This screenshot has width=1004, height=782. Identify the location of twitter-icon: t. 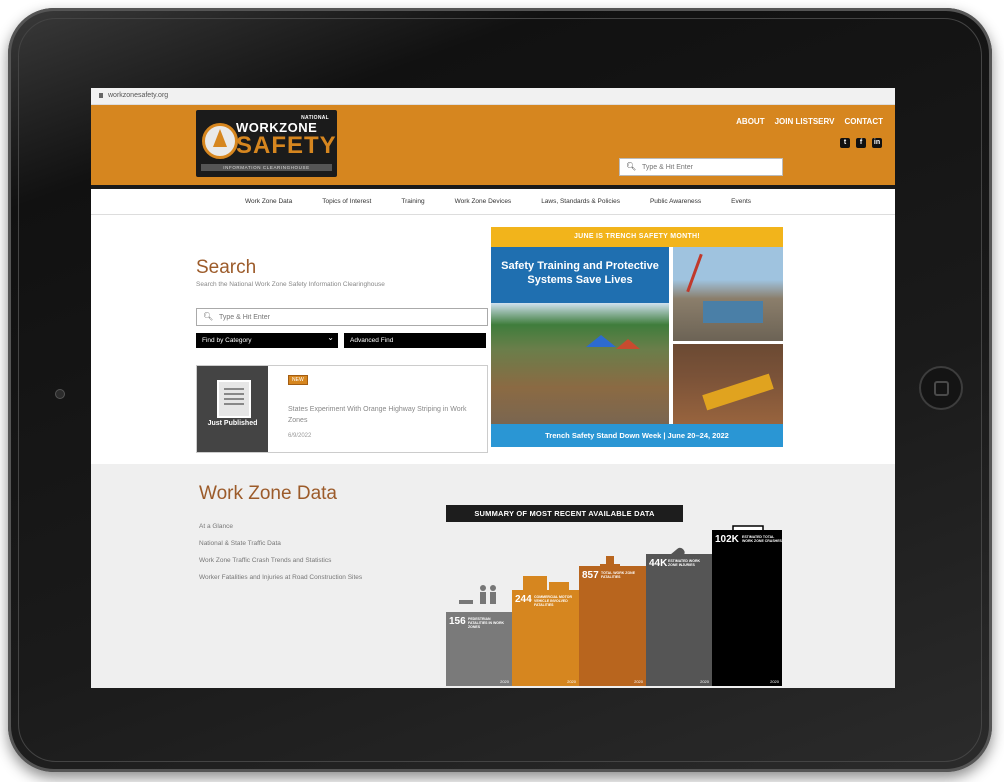
(845, 143).